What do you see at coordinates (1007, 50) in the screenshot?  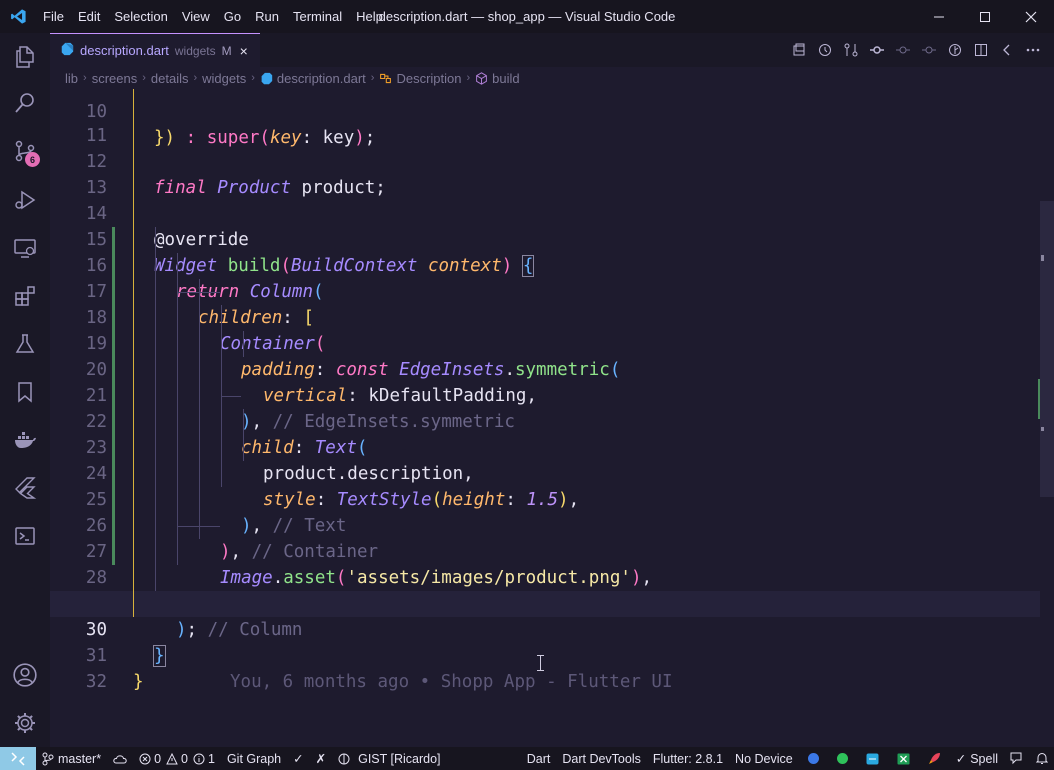 I see `chevron-left-icon` at bounding box center [1007, 50].